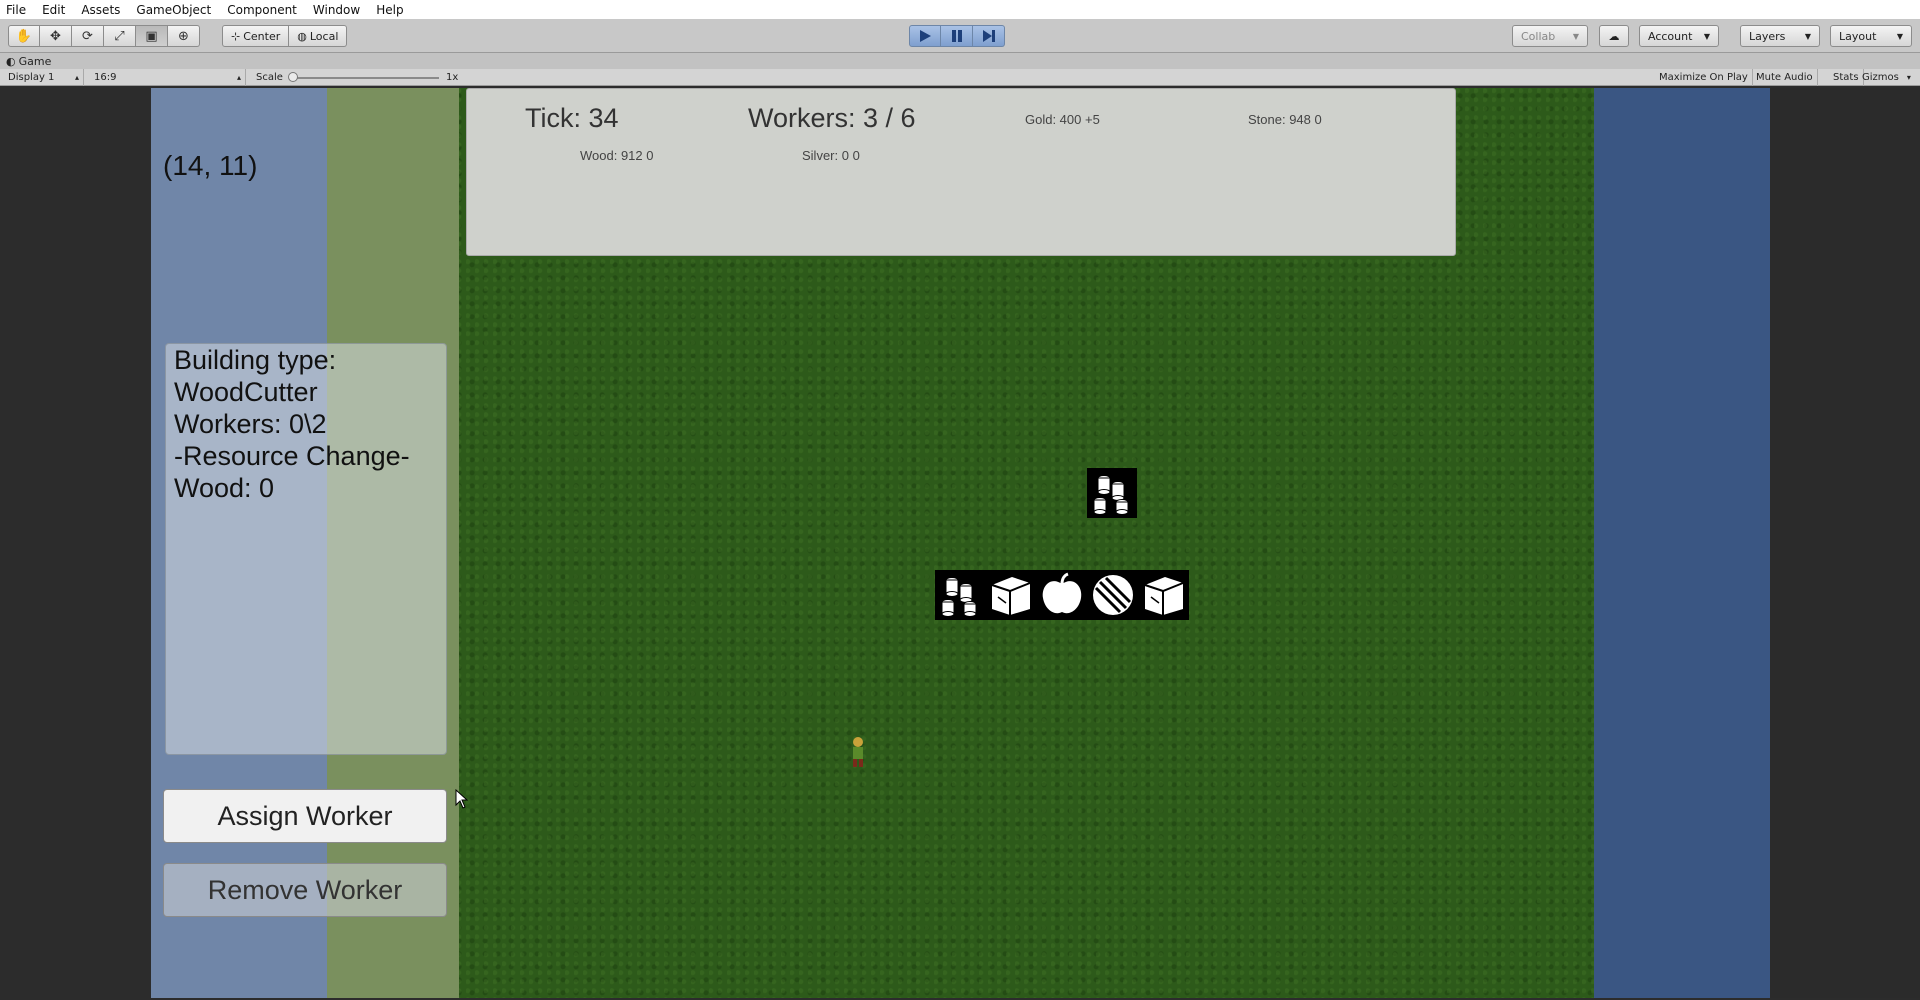  What do you see at coordinates (389, 10) in the screenshot?
I see `menu-help: Help` at bounding box center [389, 10].